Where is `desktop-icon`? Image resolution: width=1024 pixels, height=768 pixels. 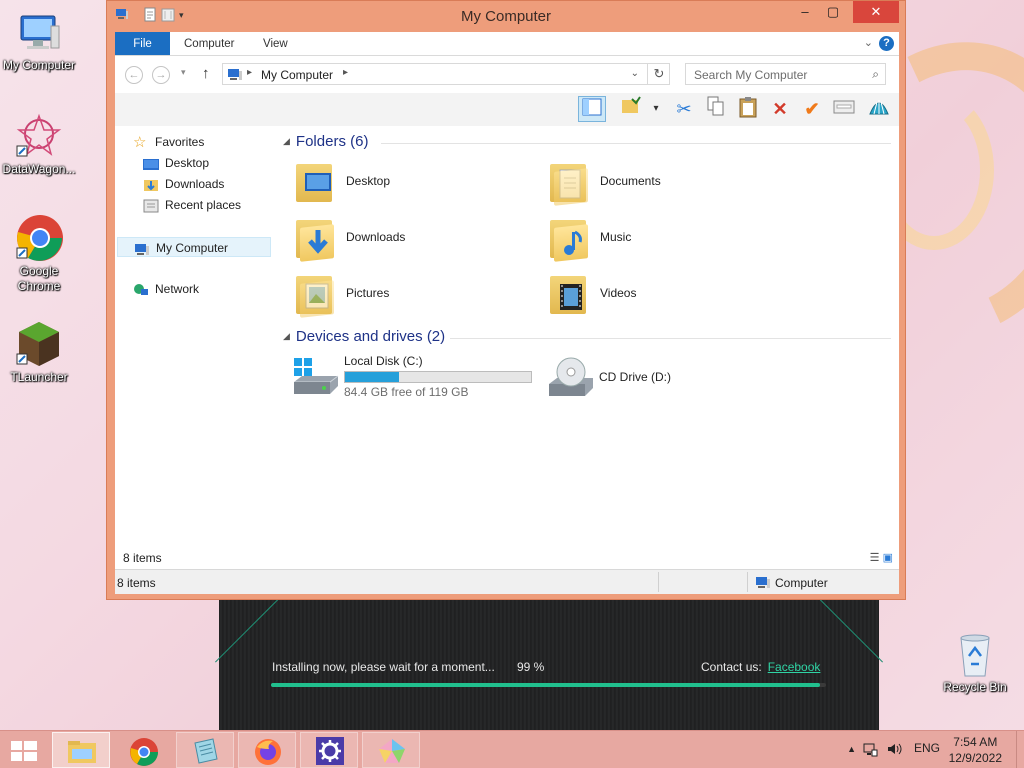 desktop-icon is located at coordinates (151, 164).